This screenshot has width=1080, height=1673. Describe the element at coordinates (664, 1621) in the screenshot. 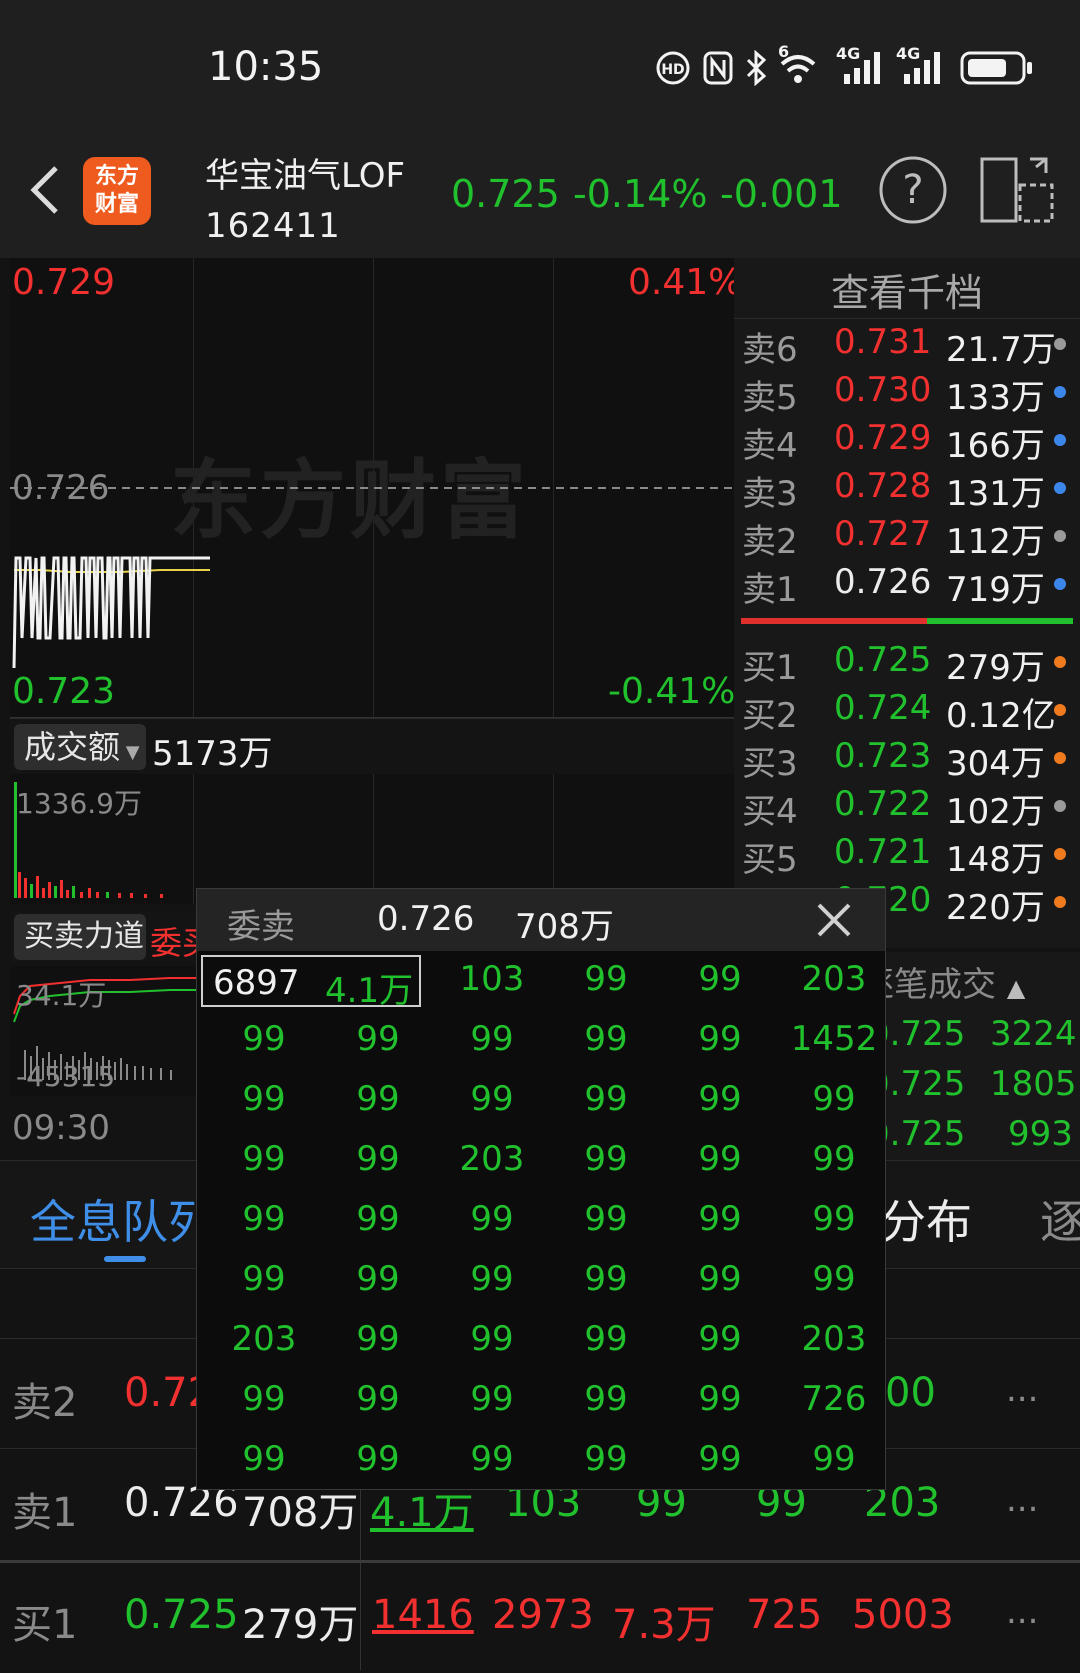

I see `queue-item: 7.3万` at that location.